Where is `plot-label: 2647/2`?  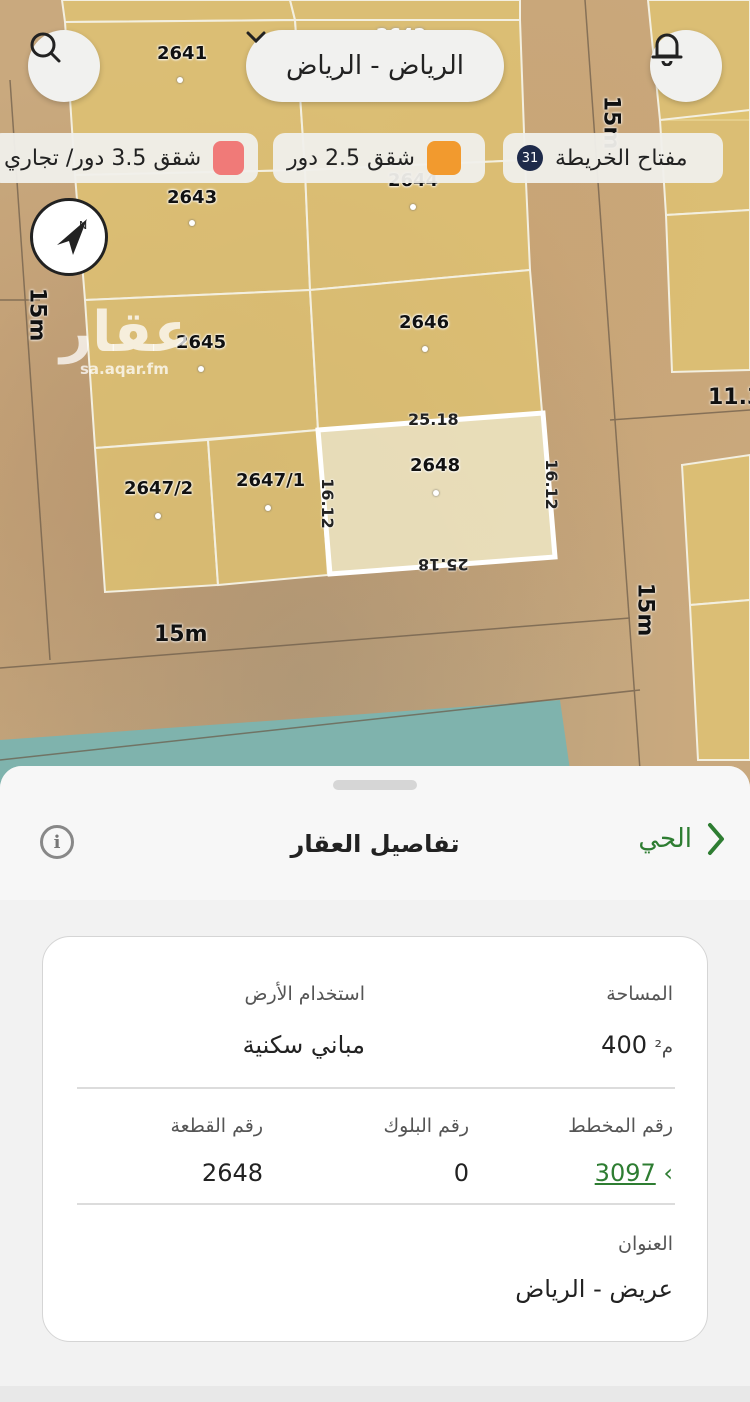
plot-label: 2647/2 is located at coordinates (159, 488).